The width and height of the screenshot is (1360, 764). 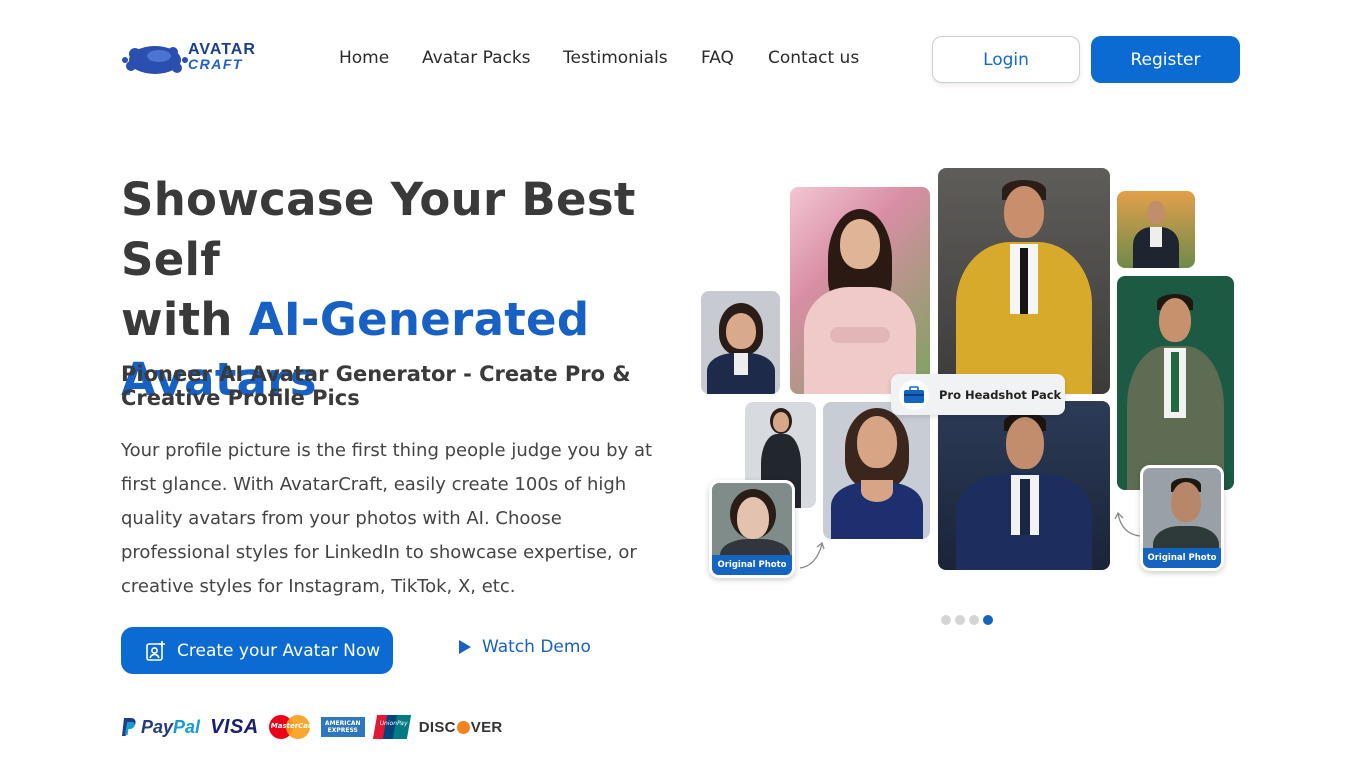 I want to click on avatar-photo-man-green-suit, so click(x=1175, y=383).